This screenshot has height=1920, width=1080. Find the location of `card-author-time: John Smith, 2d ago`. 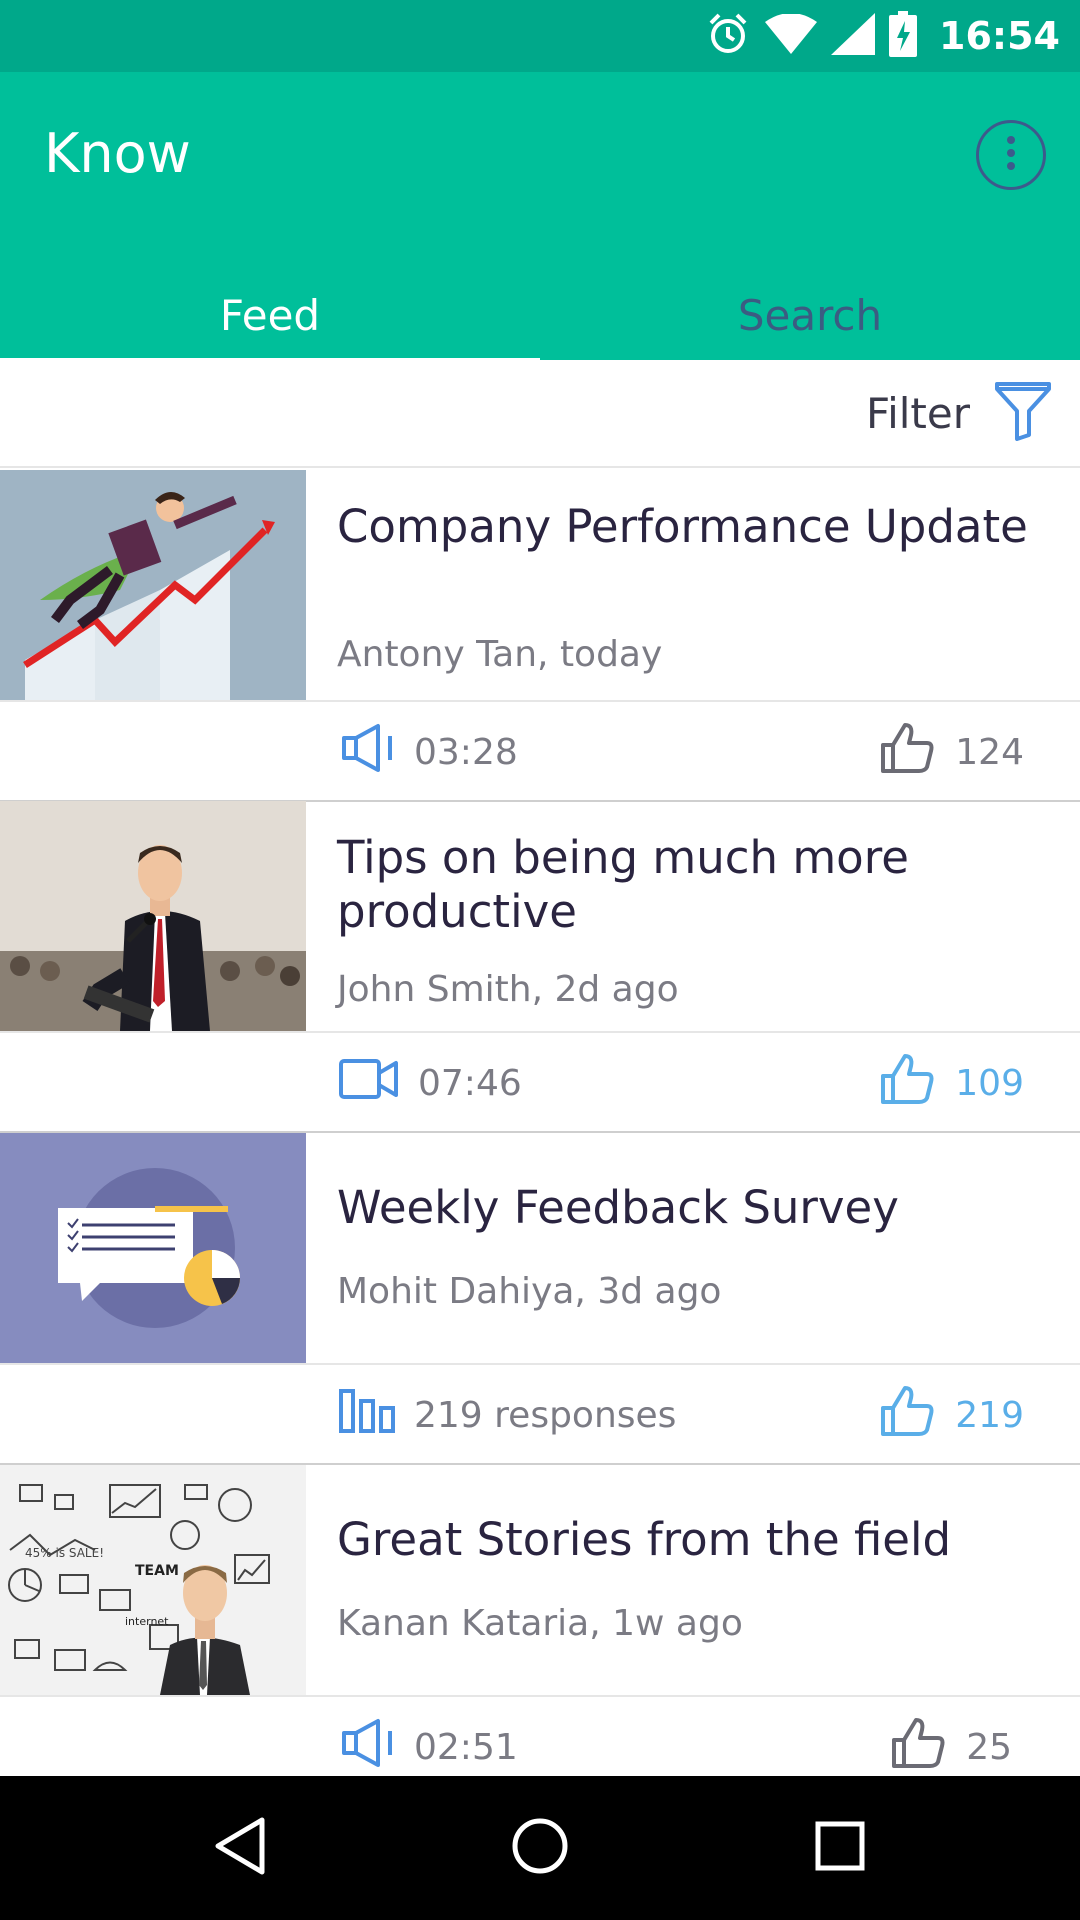

card-author-time: John Smith, 2d ago is located at coordinates (508, 989).